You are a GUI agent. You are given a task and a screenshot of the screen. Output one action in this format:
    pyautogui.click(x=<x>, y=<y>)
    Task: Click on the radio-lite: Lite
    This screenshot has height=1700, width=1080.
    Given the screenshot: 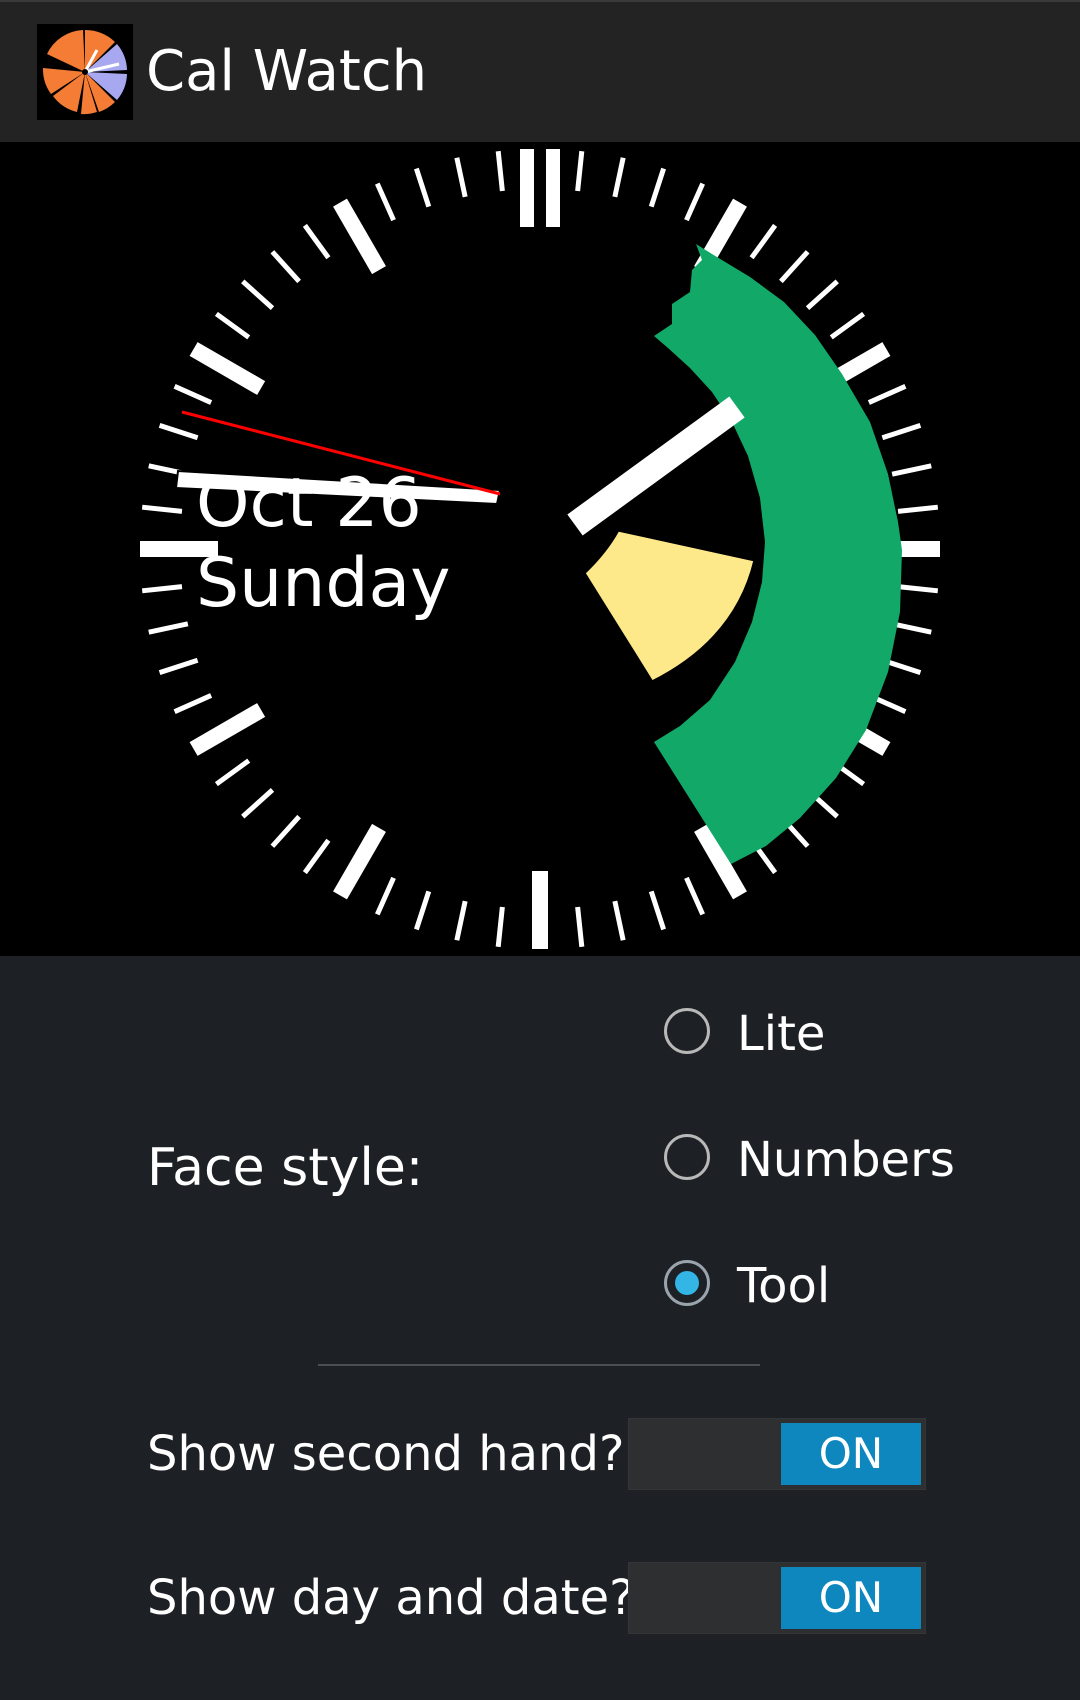 What is the action you would take?
    pyautogui.click(x=840, y=1034)
    